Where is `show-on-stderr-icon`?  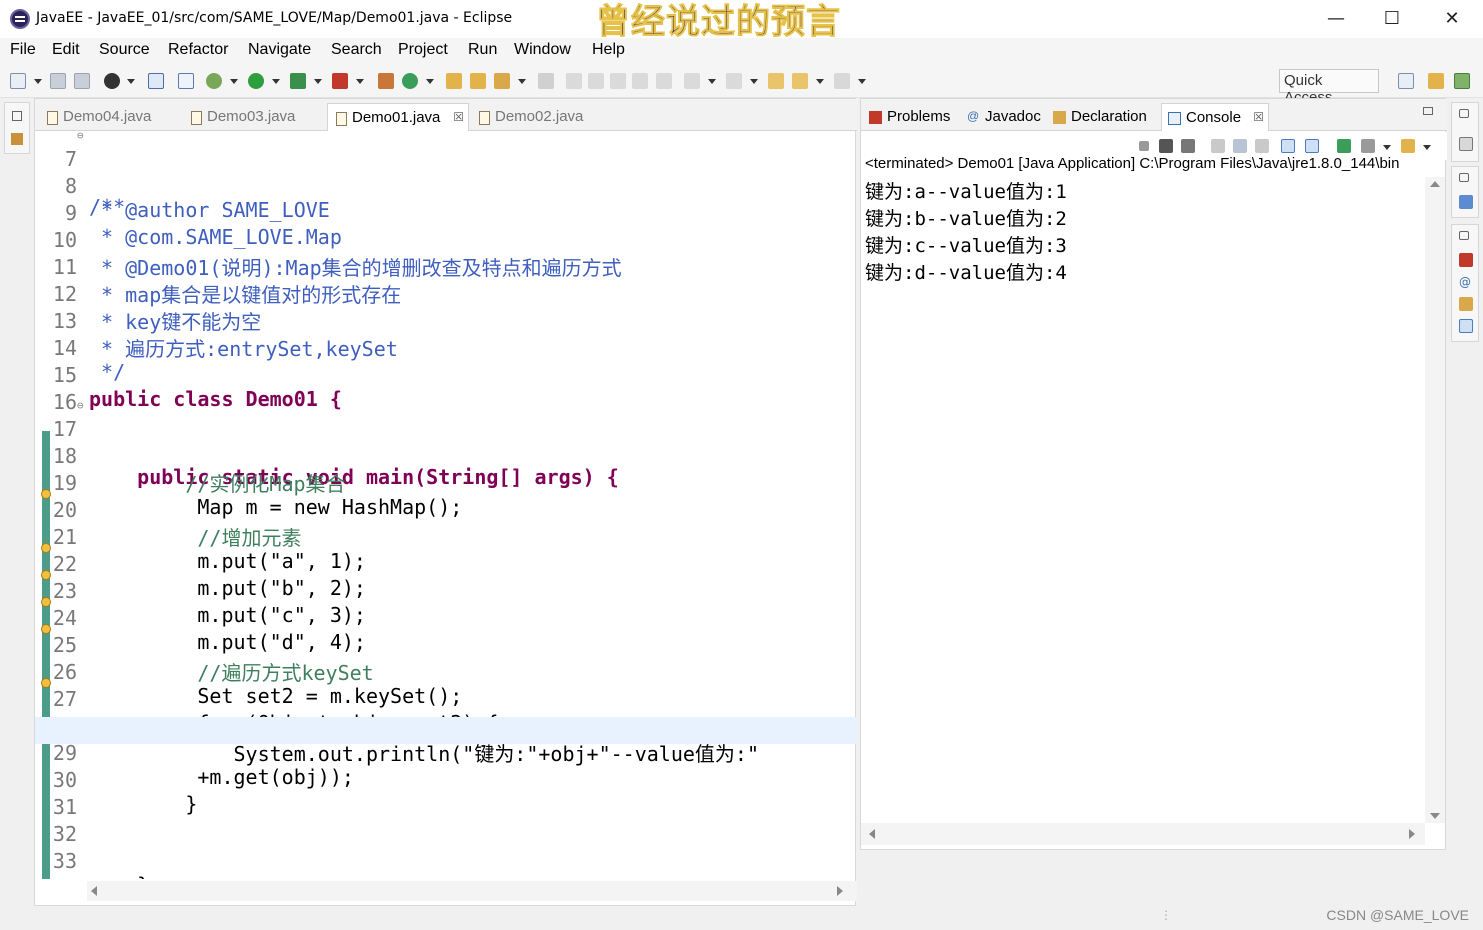 show-on-stderr-icon is located at coordinates (1312, 146).